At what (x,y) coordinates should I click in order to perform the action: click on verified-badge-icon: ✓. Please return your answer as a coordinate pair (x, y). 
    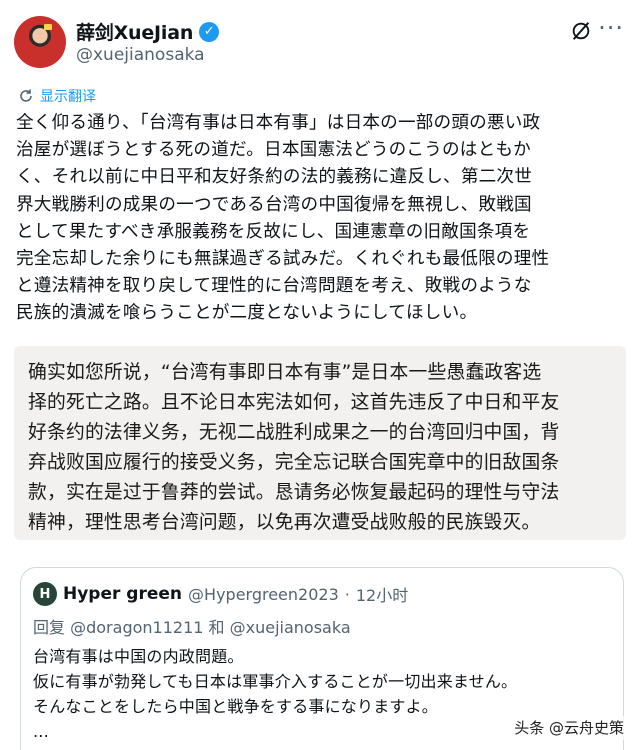
    Looking at the image, I should click on (209, 31).